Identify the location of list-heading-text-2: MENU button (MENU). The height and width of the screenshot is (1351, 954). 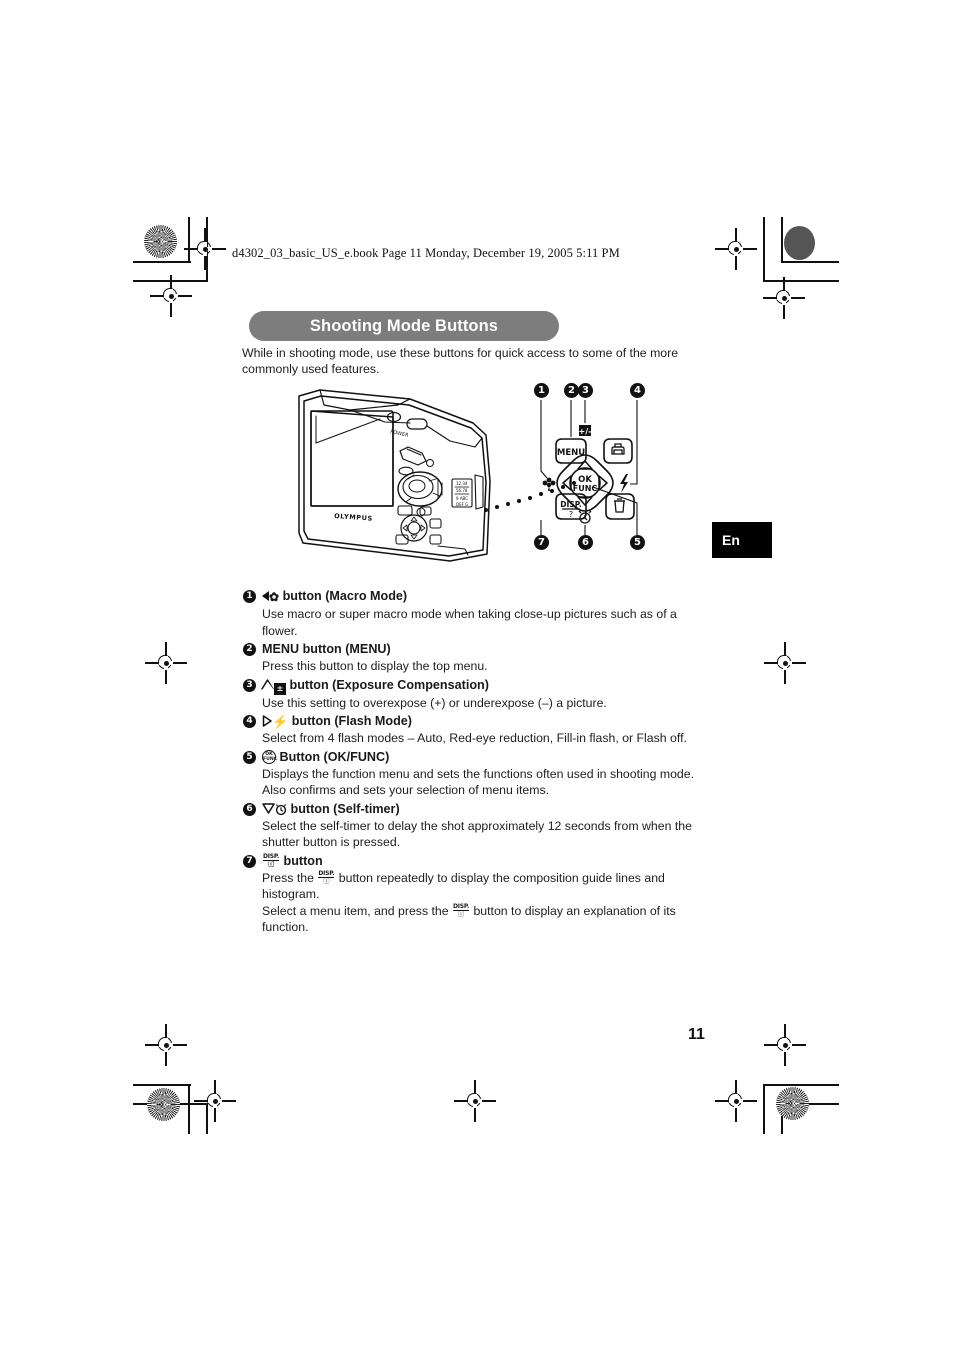
(326, 649).